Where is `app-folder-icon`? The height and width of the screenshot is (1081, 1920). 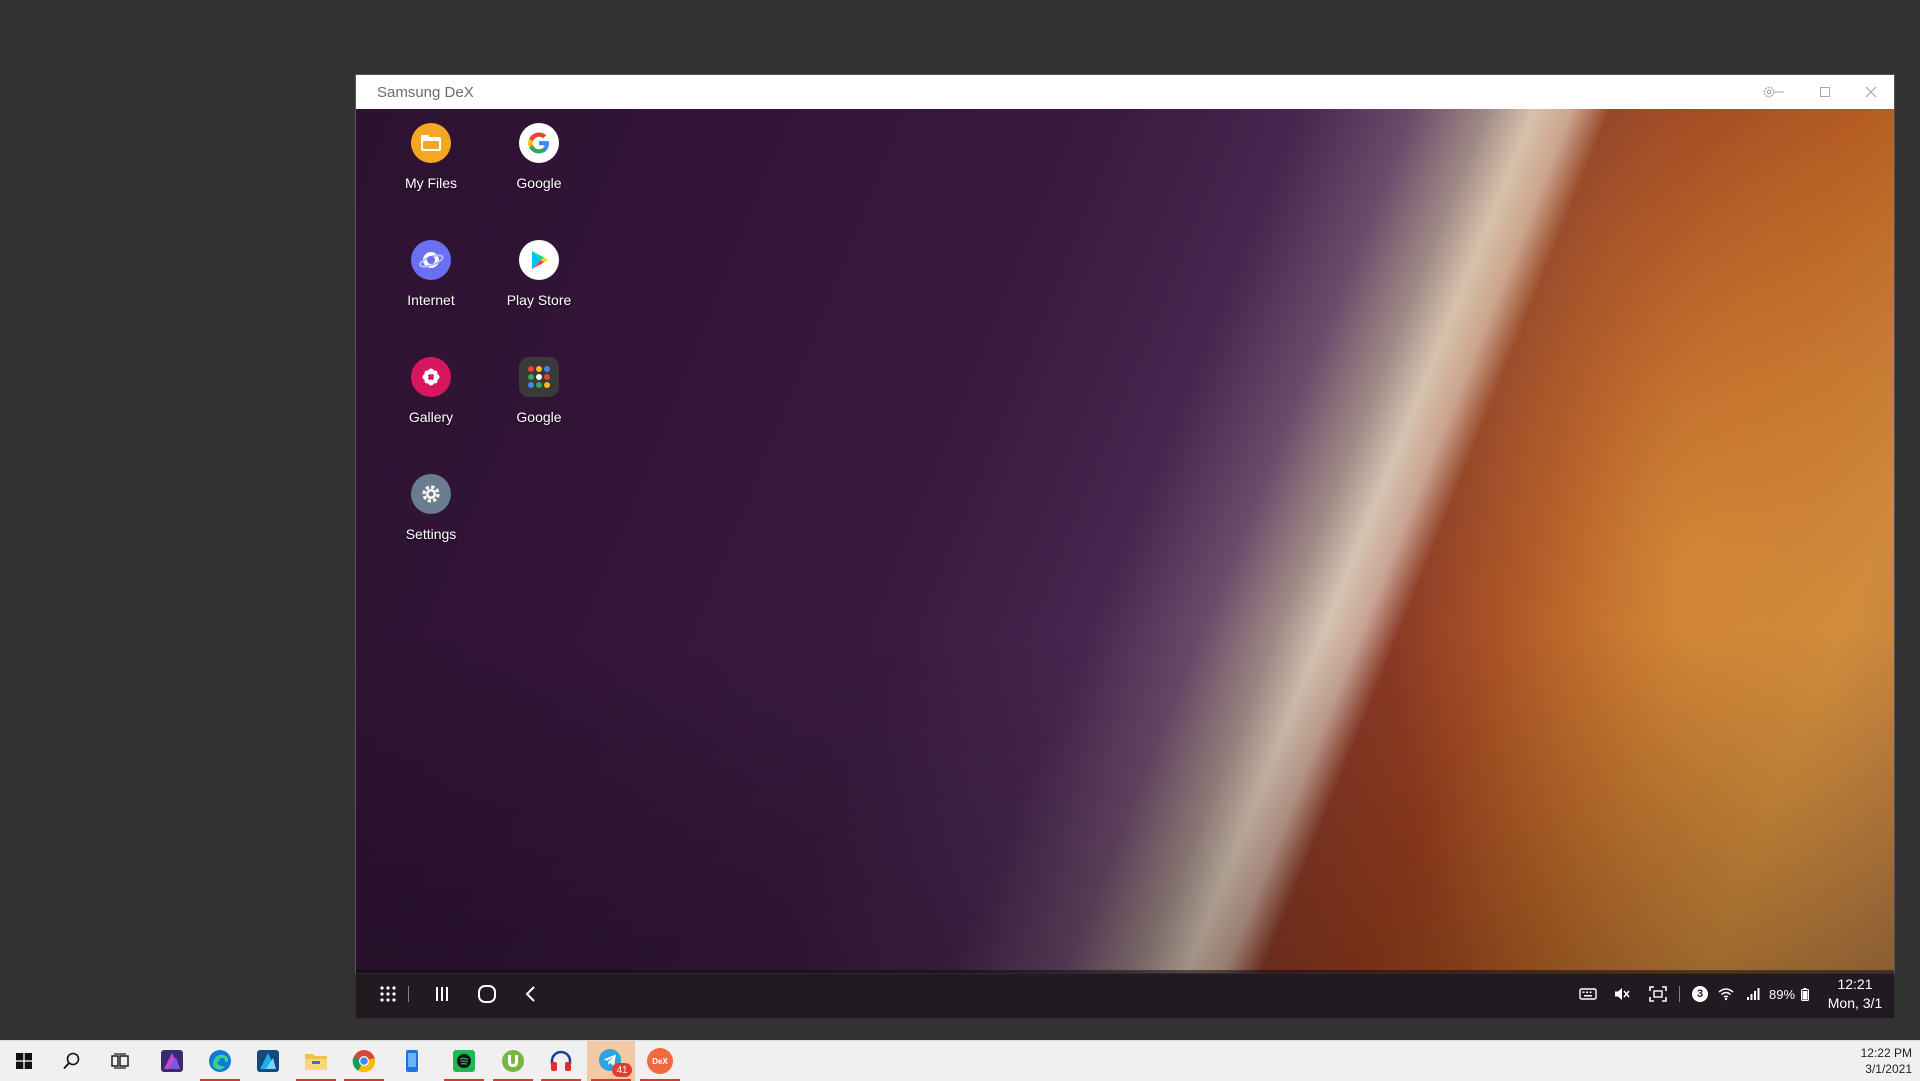 app-folder-icon is located at coordinates (539, 377).